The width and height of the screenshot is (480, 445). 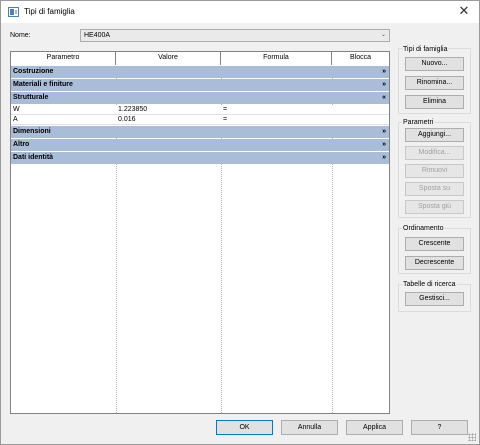 I want to click on grid-header: Parametro Valore Formula Blocca, so click(x=200, y=58).